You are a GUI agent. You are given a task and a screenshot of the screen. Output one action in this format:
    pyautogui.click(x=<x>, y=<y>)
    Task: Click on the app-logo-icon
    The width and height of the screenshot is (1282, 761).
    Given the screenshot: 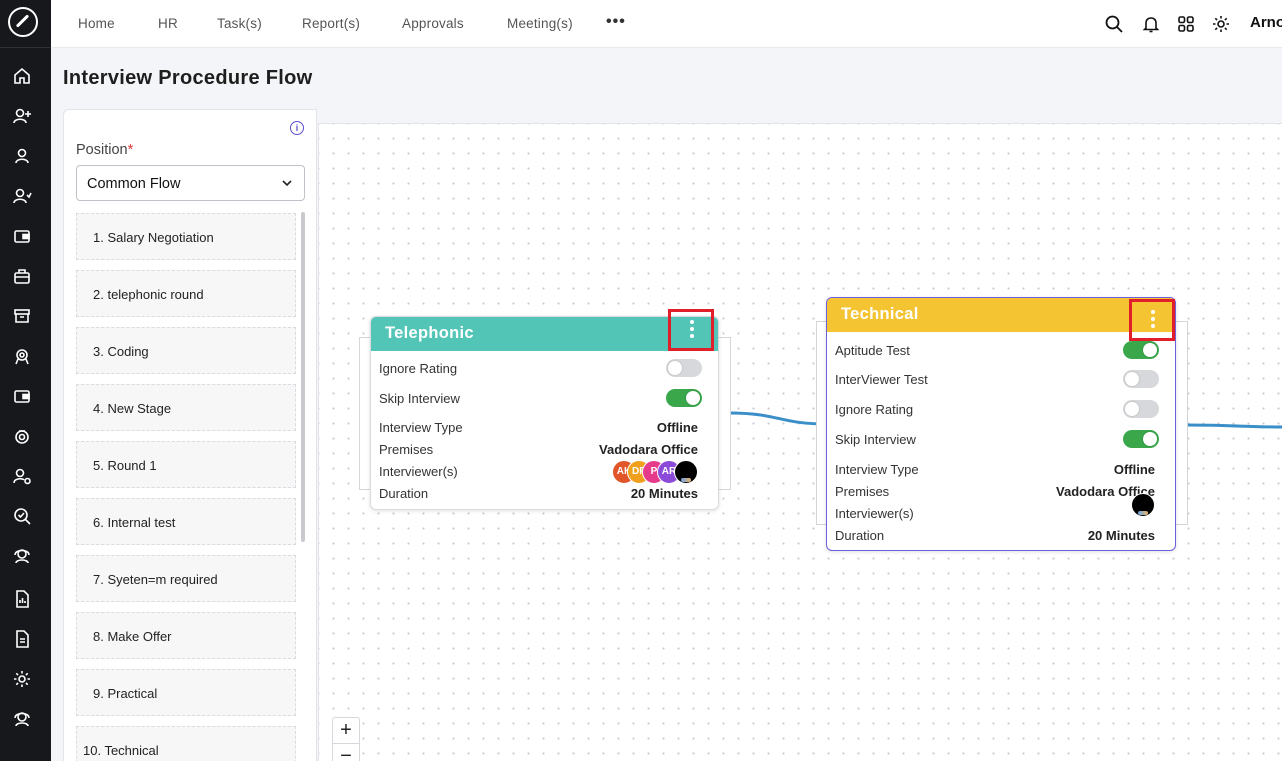 What is the action you would take?
    pyautogui.click(x=23, y=22)
    